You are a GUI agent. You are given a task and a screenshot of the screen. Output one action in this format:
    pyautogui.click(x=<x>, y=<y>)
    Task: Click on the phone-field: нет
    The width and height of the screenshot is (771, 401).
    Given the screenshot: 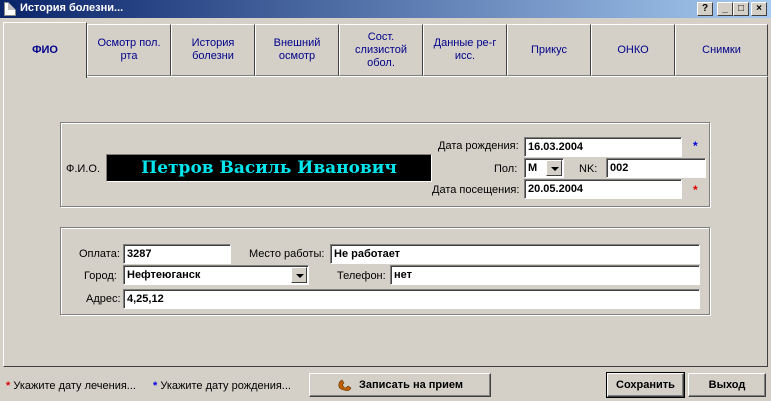 What is the action you would take?
    pyautogui.click(x=545, y=275)
    